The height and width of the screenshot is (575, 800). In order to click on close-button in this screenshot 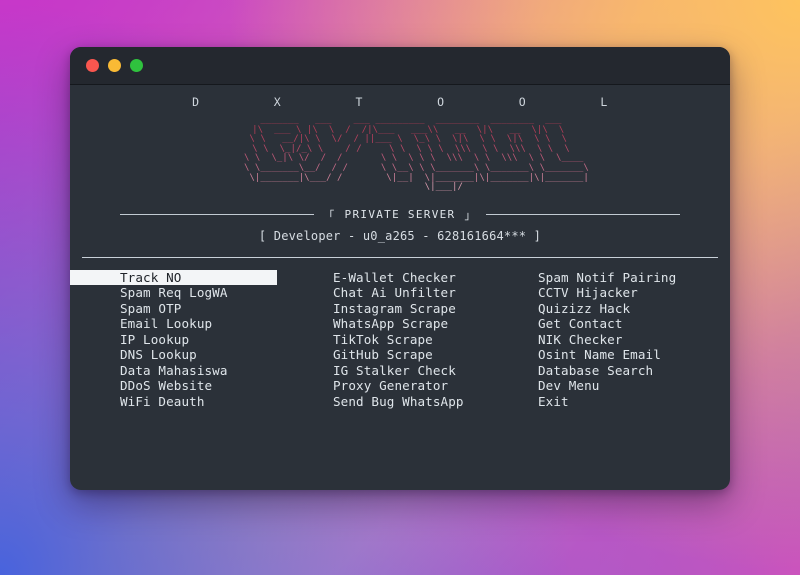, I will do `click(92, 65)`.